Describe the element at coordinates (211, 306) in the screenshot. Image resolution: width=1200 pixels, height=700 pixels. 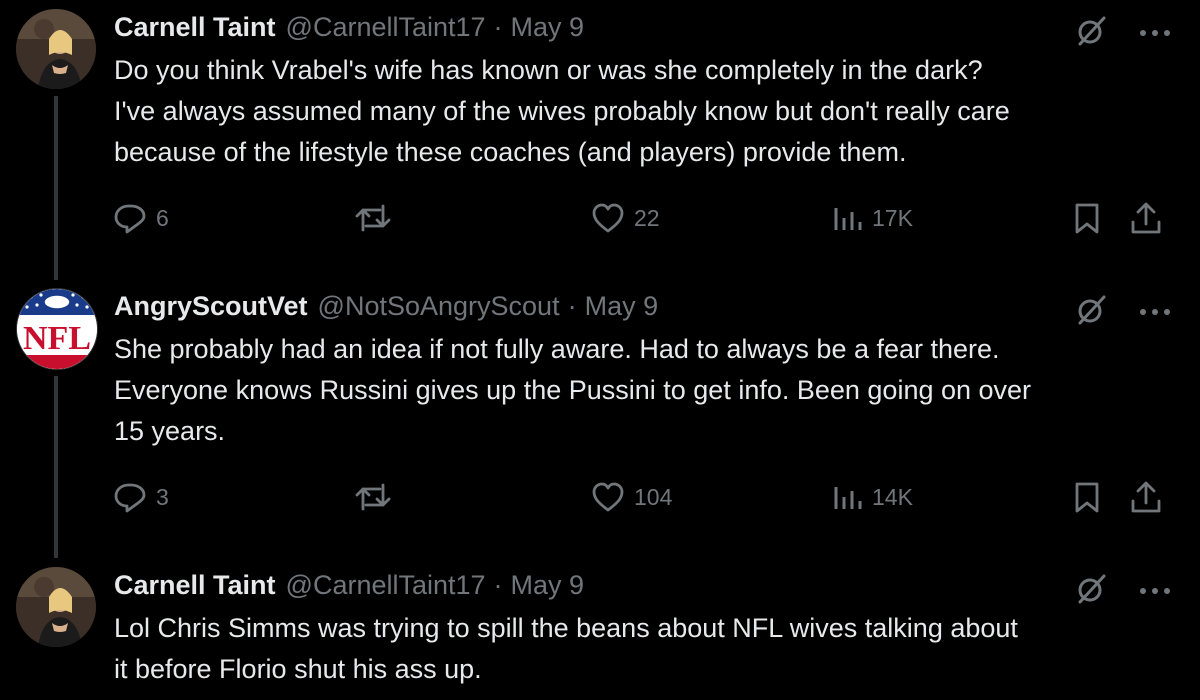
I see `author-name: AngryScoutVet` at that location.